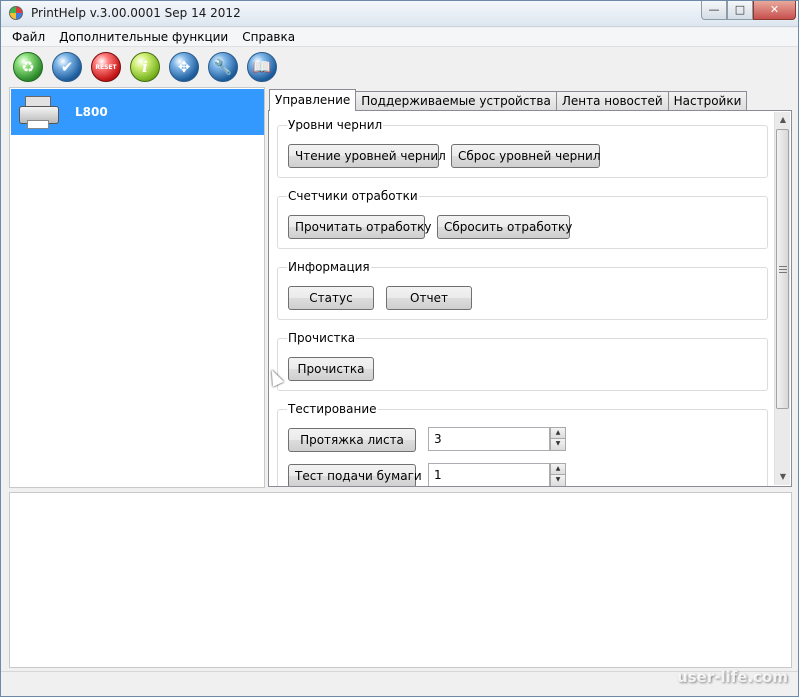 The width and height of the screenshot is (799, 697). I want to click on sheet-feed-spin-buttons: ▲ ▼, so click(558, 439).